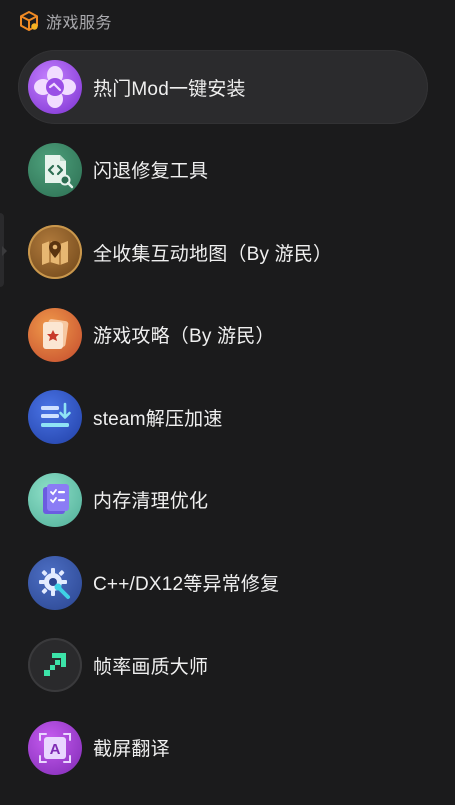  I want to click on service-item-crash-fix: 闪退修复工具, so click(223, 170).